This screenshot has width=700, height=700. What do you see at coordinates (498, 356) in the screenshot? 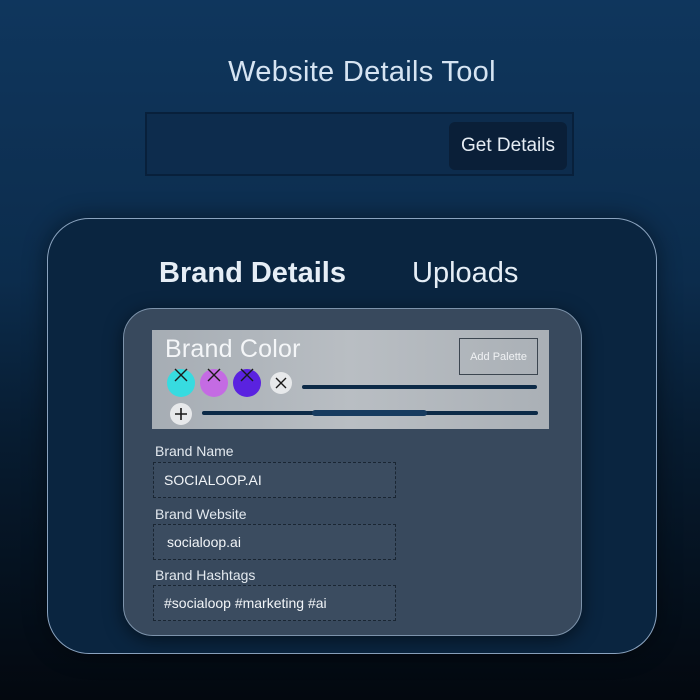
I see `add-palette-button: Add Palette` at bounding box center [498, 356].